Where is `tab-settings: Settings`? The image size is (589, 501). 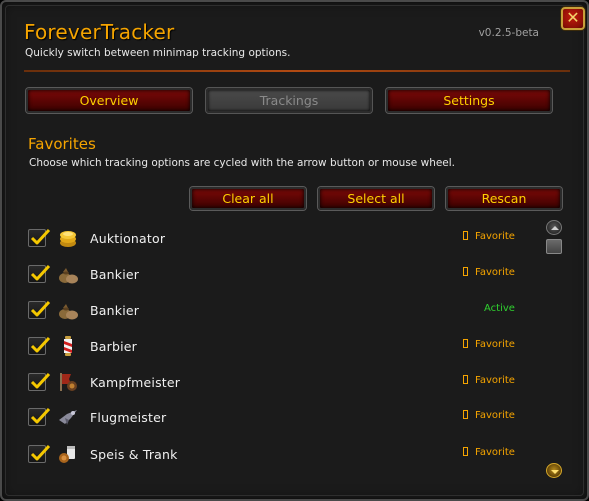 tab-settings: Settings is located at coordinates (469, 100).